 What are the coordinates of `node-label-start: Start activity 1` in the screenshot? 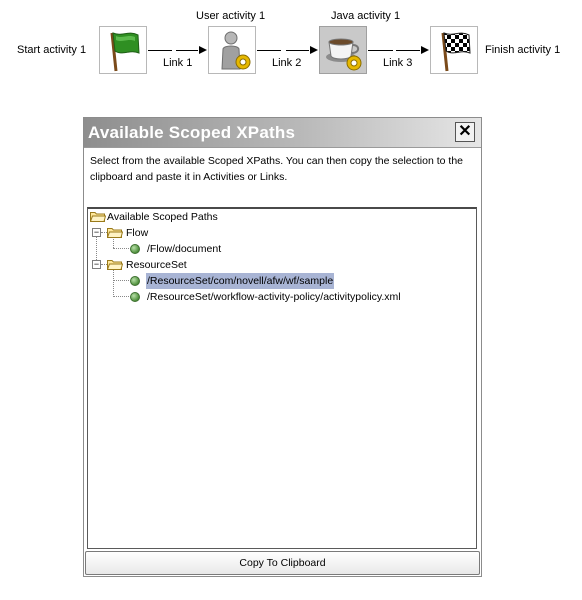 It's located at (52, 50).